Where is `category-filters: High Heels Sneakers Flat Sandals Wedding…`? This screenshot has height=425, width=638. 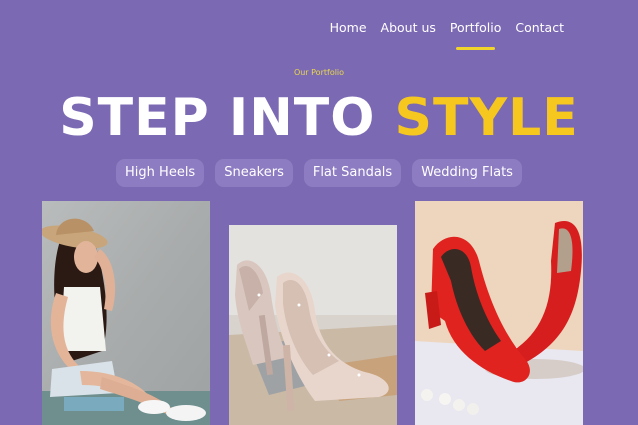
category-filters: High Heels Sneakers Flat Sandals Wedding… is located at coordinates (319, 173).